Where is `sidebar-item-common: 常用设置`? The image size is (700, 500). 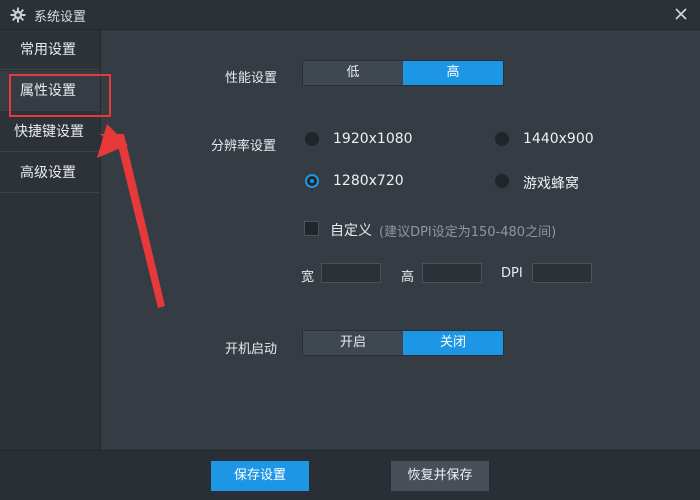 sidebar-item-common: 常用设置 is located at coordinates (50, 50).